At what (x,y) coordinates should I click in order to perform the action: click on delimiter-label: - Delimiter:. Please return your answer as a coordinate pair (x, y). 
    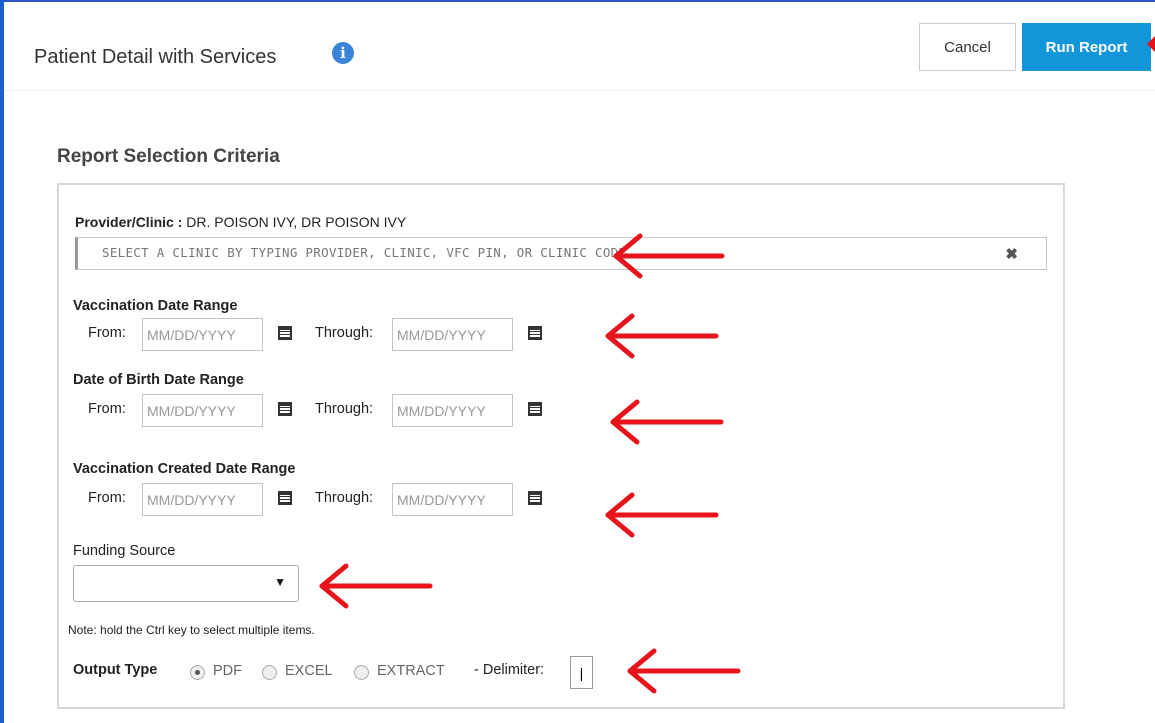
    Looking at the image, I should click on (509, 670).